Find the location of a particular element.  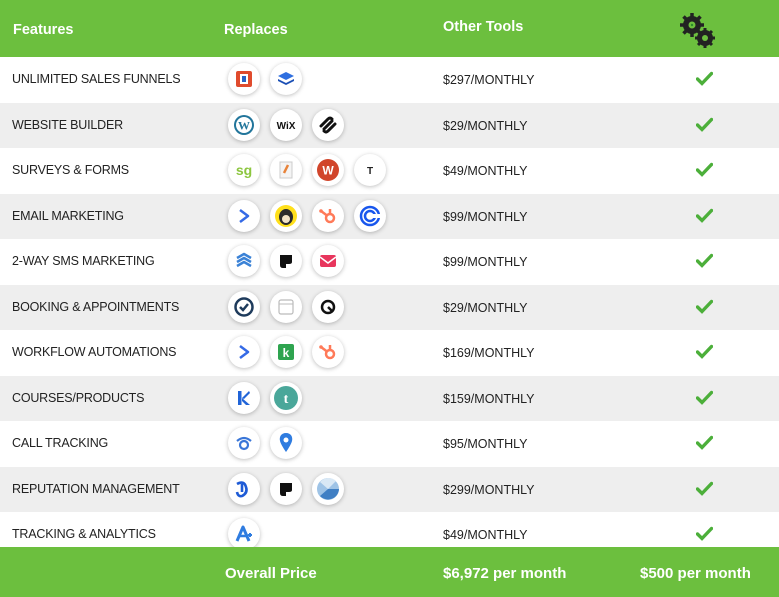

clickfunnels-icon is located at coordinates (244, 79).